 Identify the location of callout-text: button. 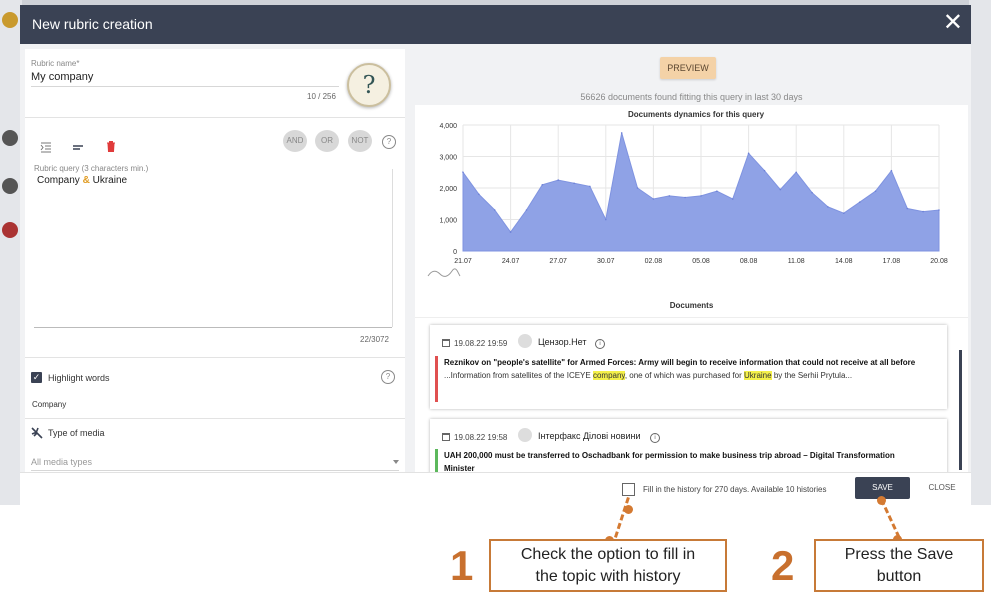
(899, 576).